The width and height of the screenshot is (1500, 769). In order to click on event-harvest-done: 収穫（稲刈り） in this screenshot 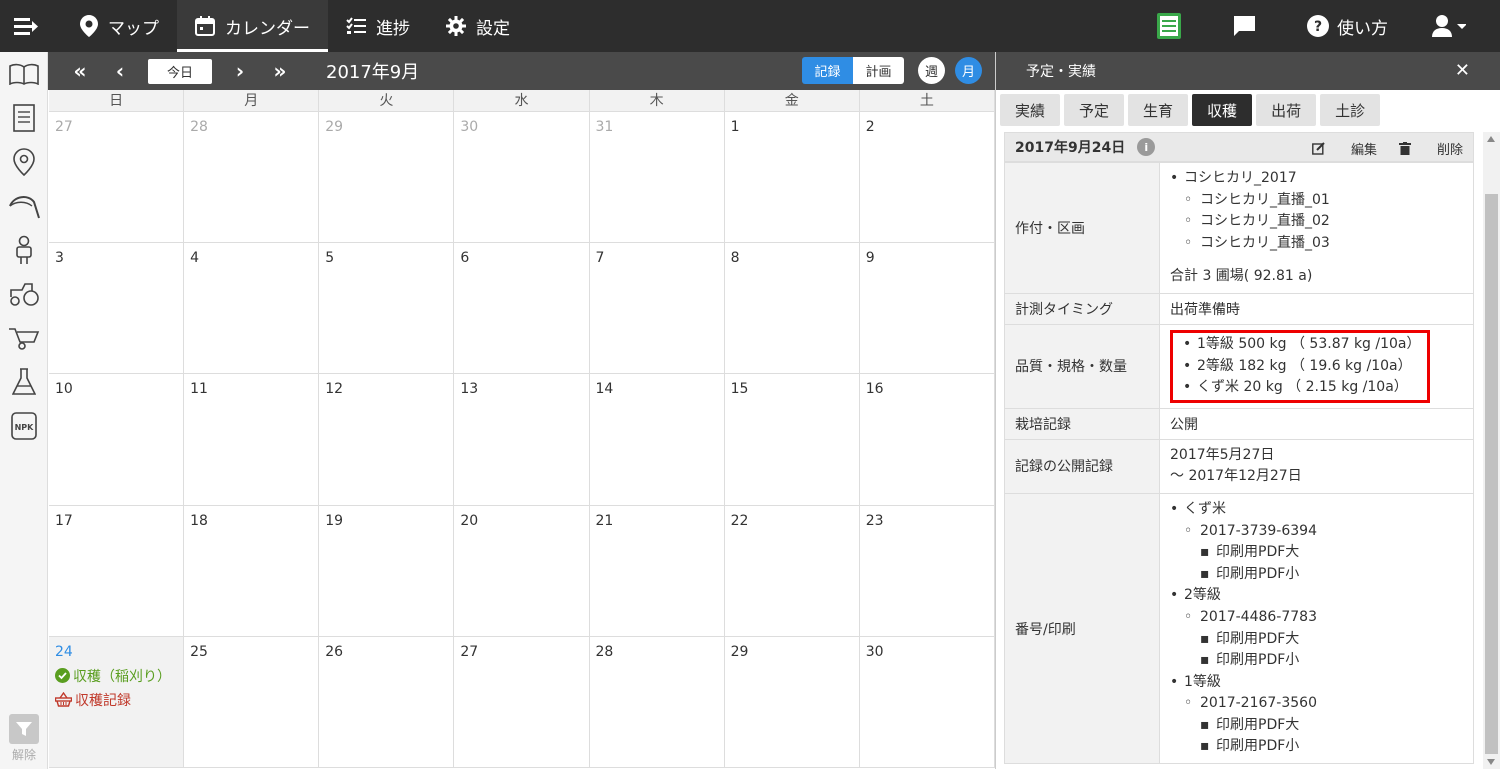, I will do `click(116, 676)`.